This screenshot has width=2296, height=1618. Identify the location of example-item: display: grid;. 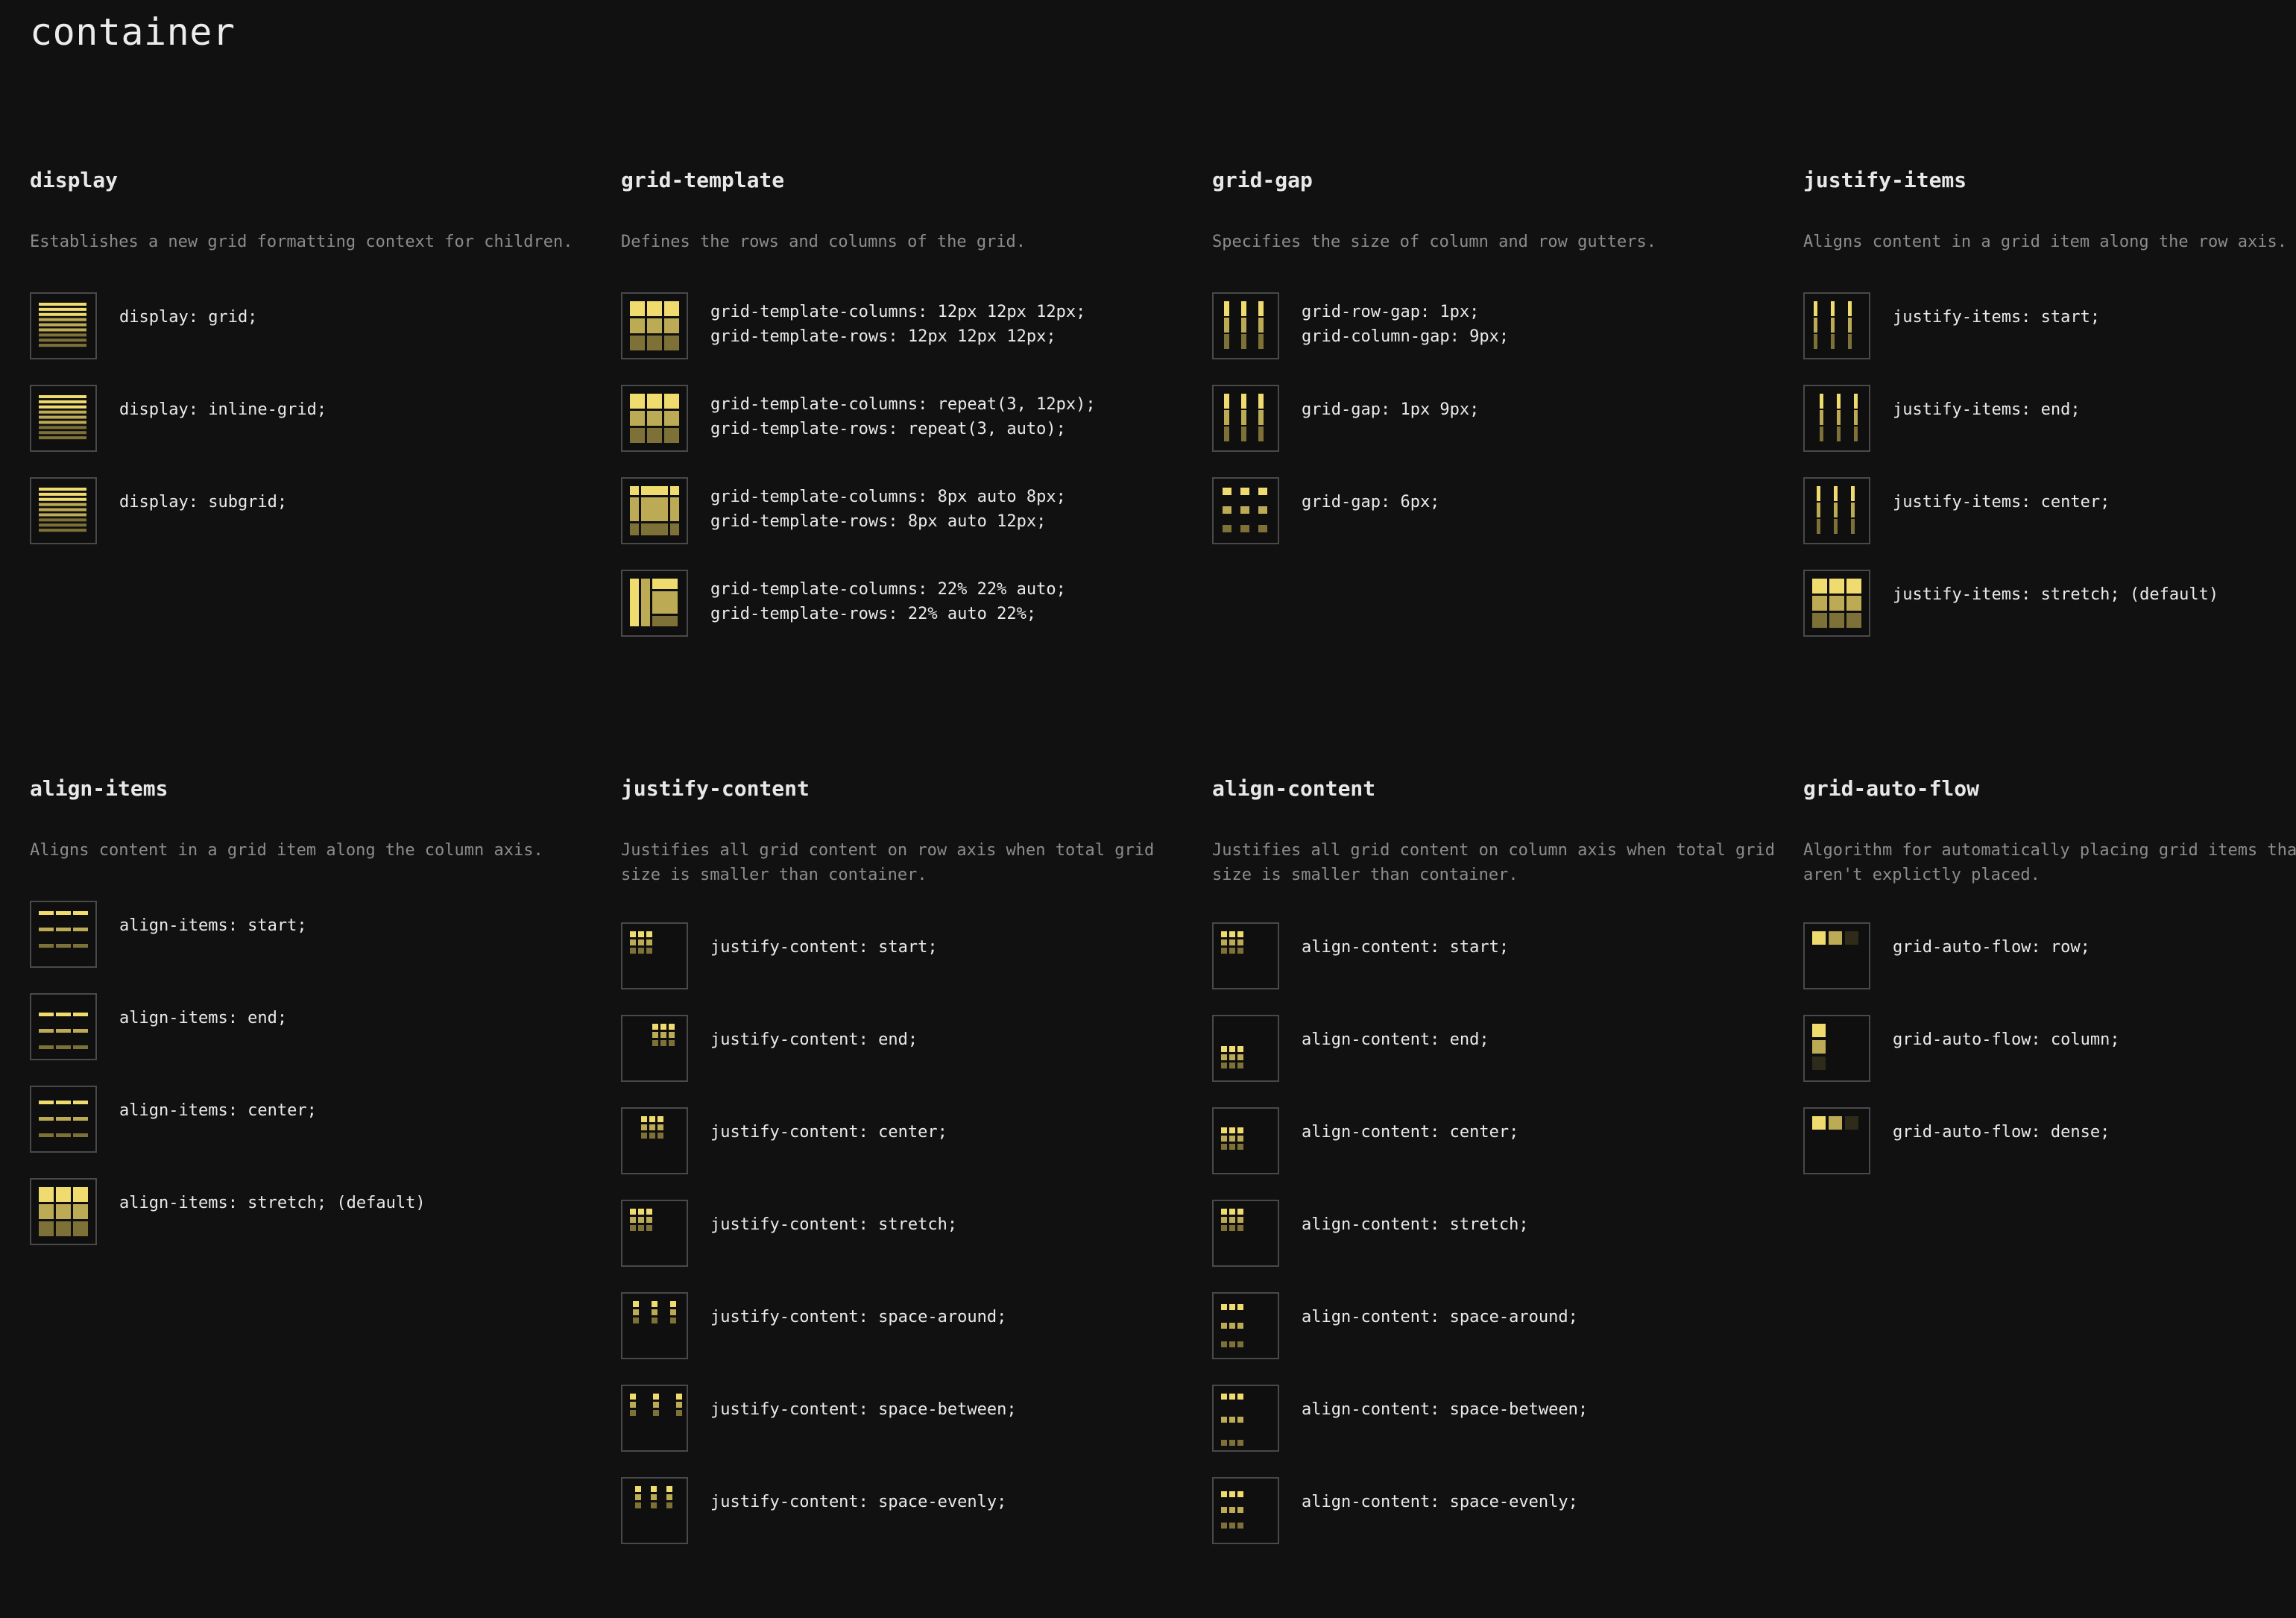
(313, 326).